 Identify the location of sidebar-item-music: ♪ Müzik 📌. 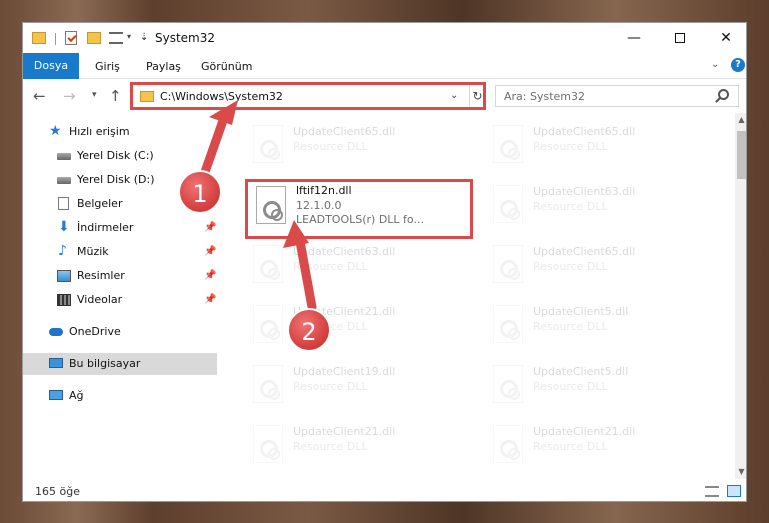
(120, 252).